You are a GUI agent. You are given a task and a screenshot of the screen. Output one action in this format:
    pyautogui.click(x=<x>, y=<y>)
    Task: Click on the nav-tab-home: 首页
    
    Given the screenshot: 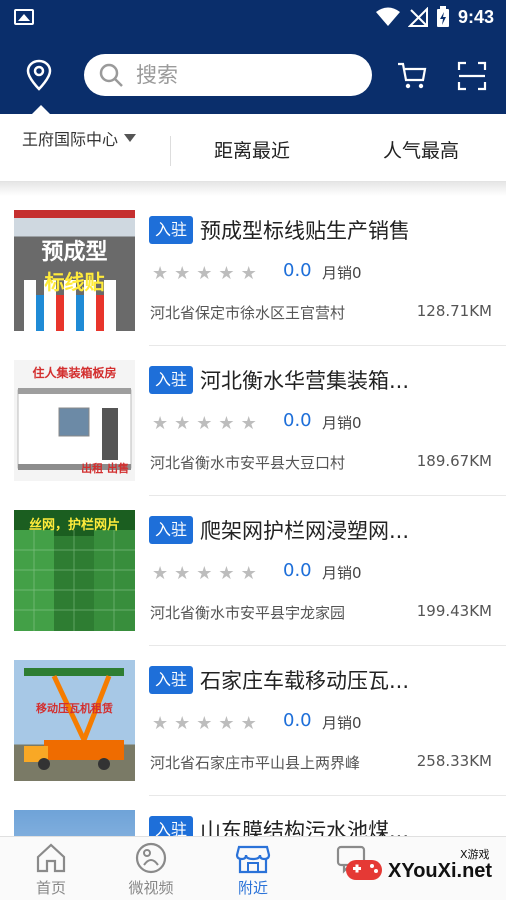 What is the action you would take?
    pyautogui.click(x=51, y=869)
    